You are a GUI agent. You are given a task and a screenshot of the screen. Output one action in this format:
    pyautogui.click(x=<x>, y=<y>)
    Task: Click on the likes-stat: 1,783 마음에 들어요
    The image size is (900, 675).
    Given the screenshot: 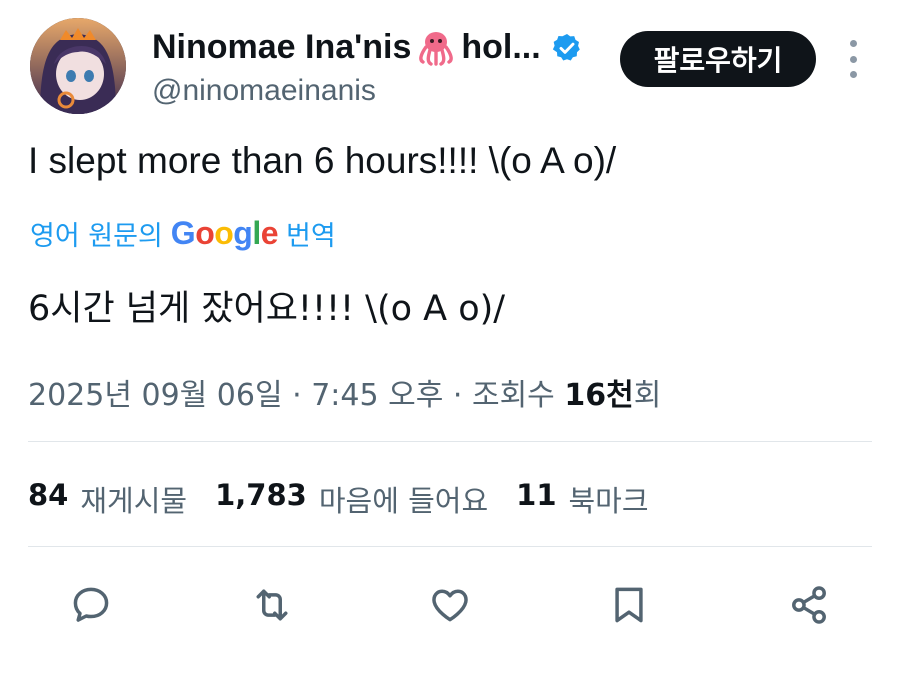 What is the action you would take?
    pyautogui.click(x=351, y=499)
    